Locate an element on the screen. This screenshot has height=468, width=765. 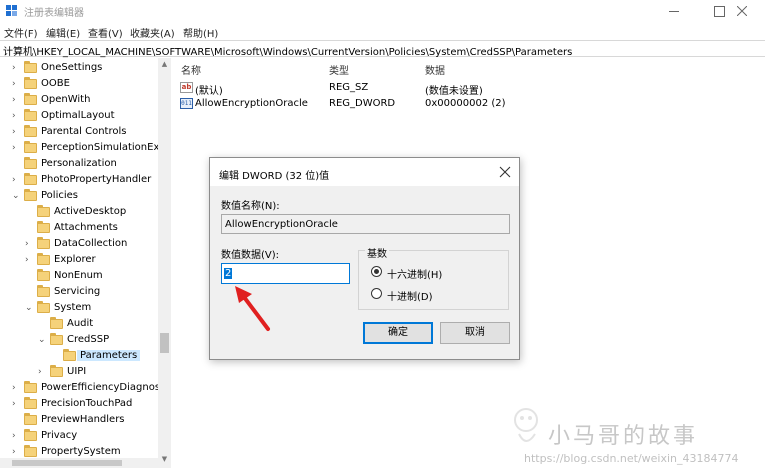
tree-node-label: Personalization is located at coordinates (79, 163).